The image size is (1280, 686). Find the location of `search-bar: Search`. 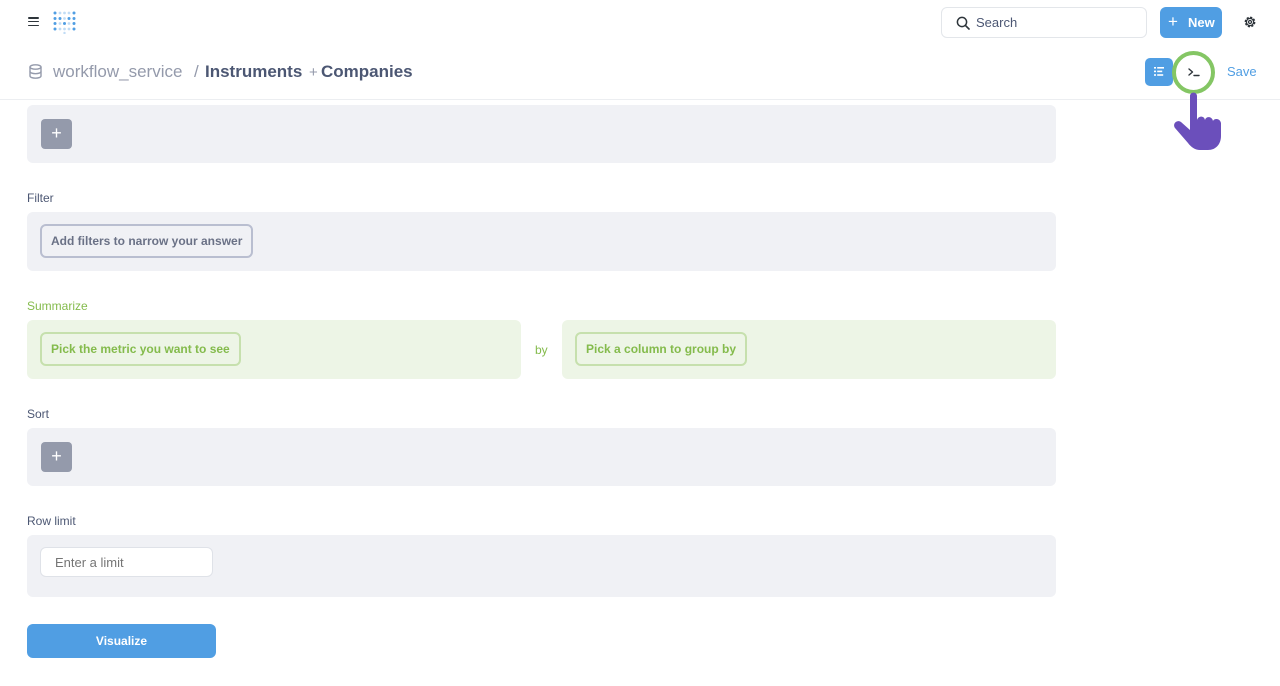

search-bar: Search is located at coordinates (1044, 22).